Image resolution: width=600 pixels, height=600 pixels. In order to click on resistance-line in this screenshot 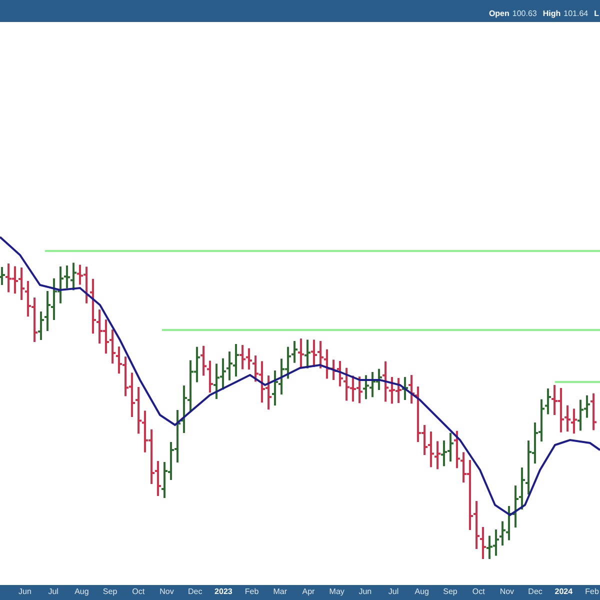, I will do `click(577, 382)`.